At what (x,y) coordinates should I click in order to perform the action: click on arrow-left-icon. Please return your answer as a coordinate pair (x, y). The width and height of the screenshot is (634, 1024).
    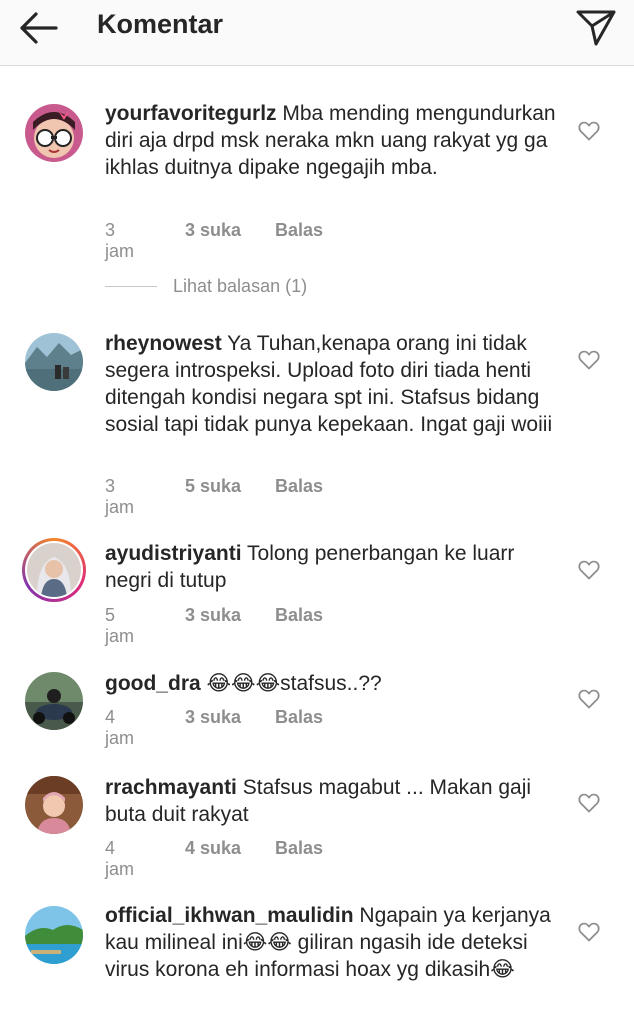
    Looking at the image, I should click on (39, 28).